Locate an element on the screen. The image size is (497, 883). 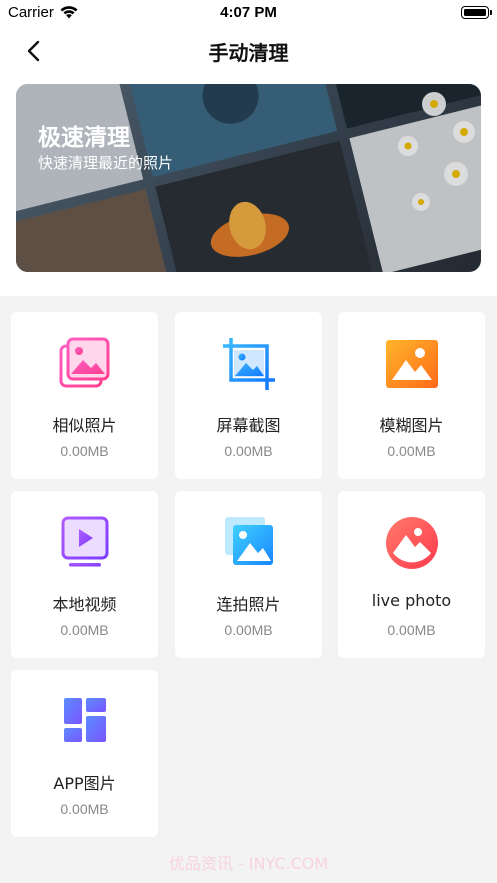
screenshot-icon is located at coordinates (248, 364).